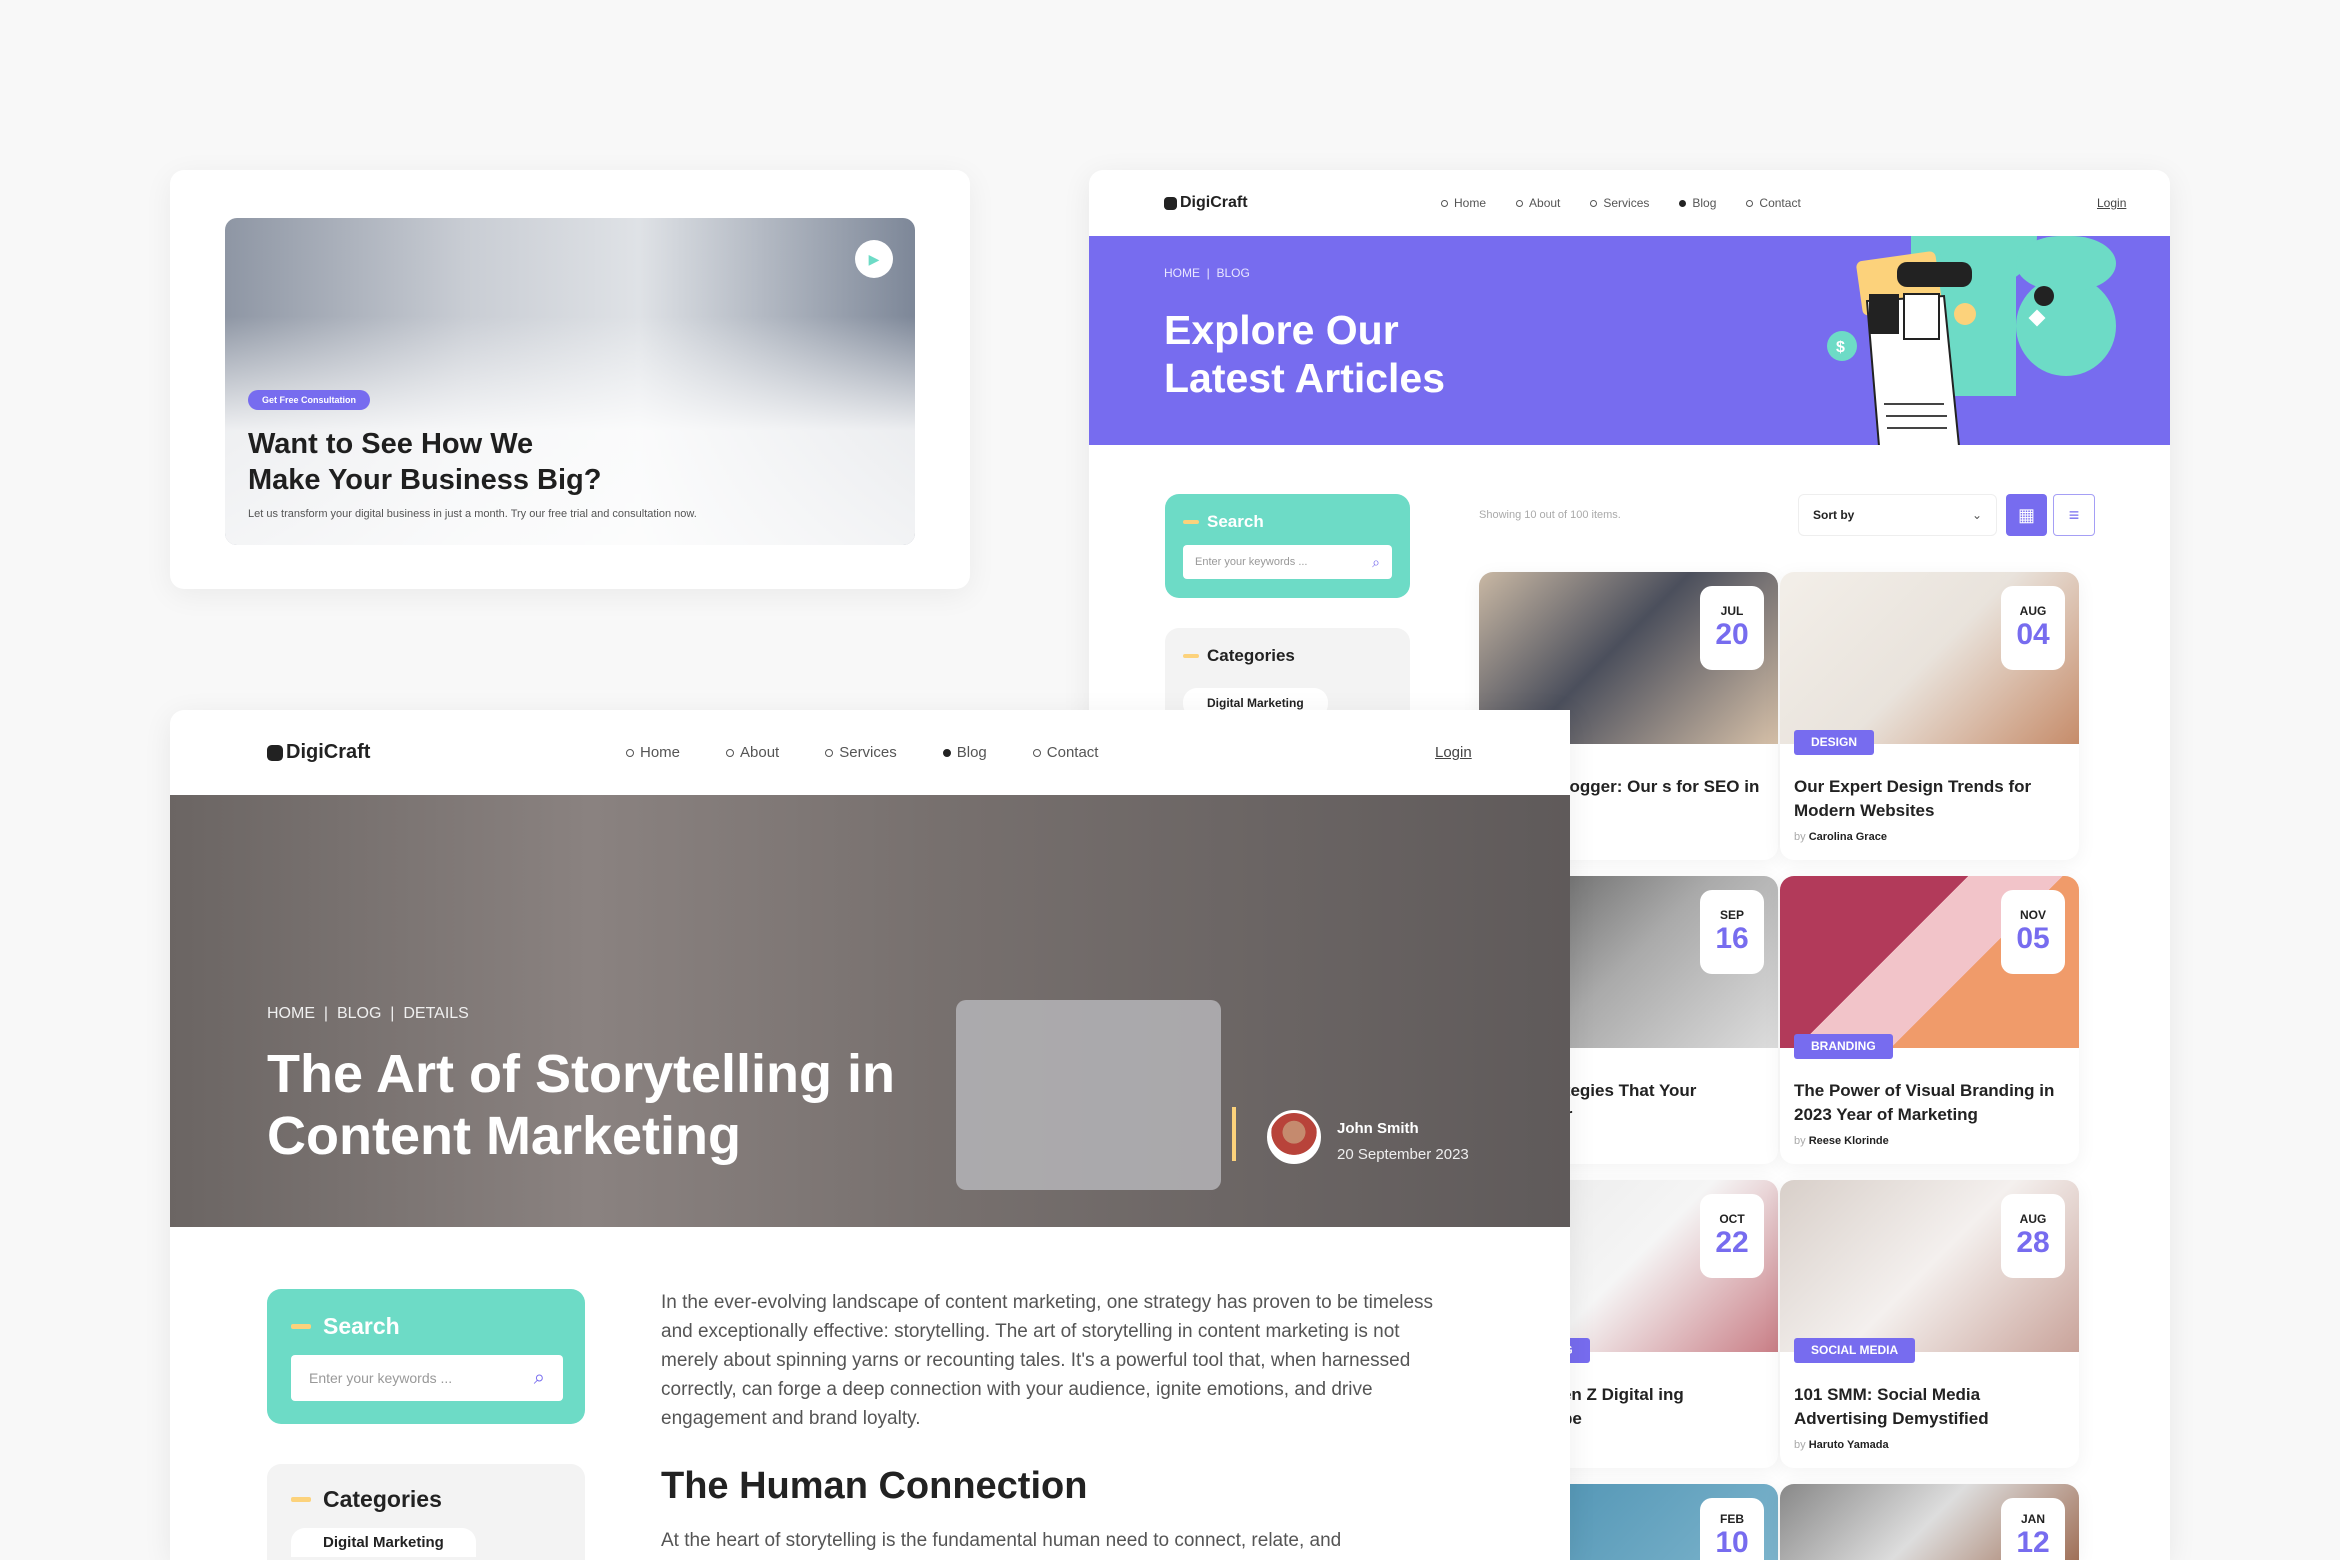 Image resolution: width=2340 pixels, height=1560 pixels. I want to click on grid-icon: ▦, so click(2026, 514).